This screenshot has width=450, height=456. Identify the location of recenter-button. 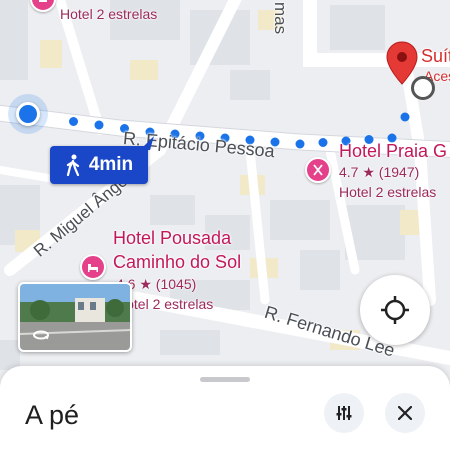
(395, 310).